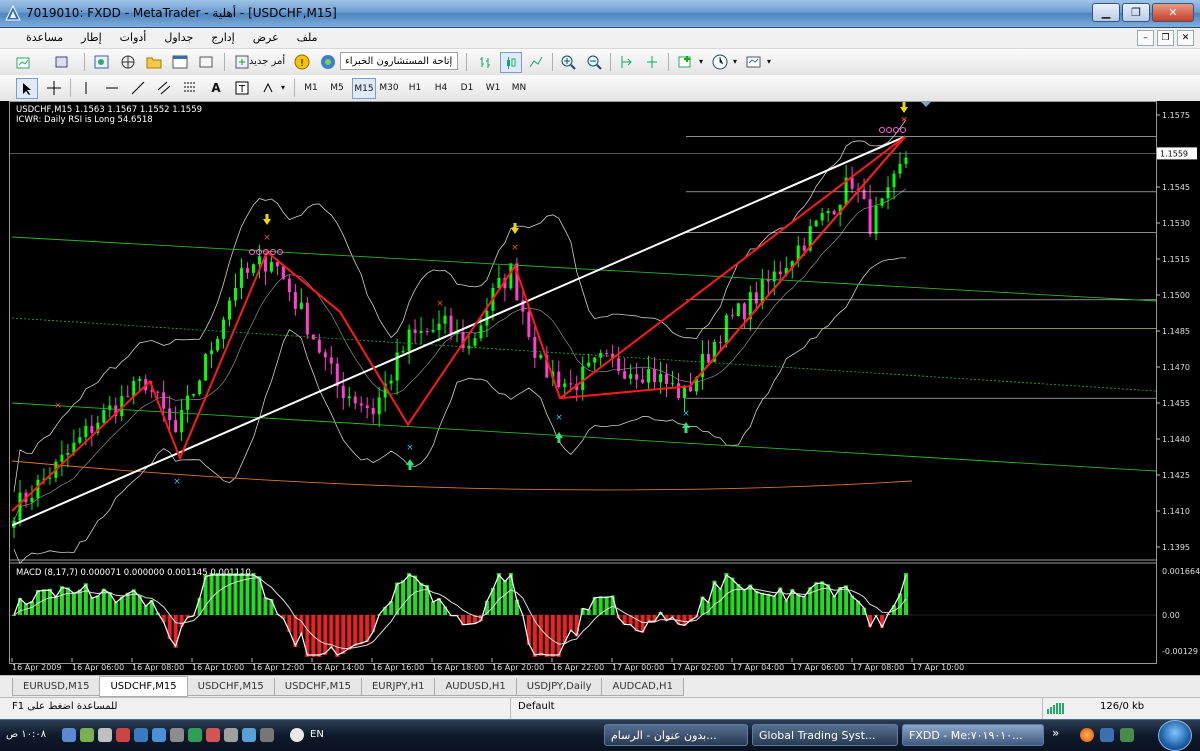 The width and height of the screenshot is (1200, 751). I want to click on child-close-button: ✕, so click(1185, 38).